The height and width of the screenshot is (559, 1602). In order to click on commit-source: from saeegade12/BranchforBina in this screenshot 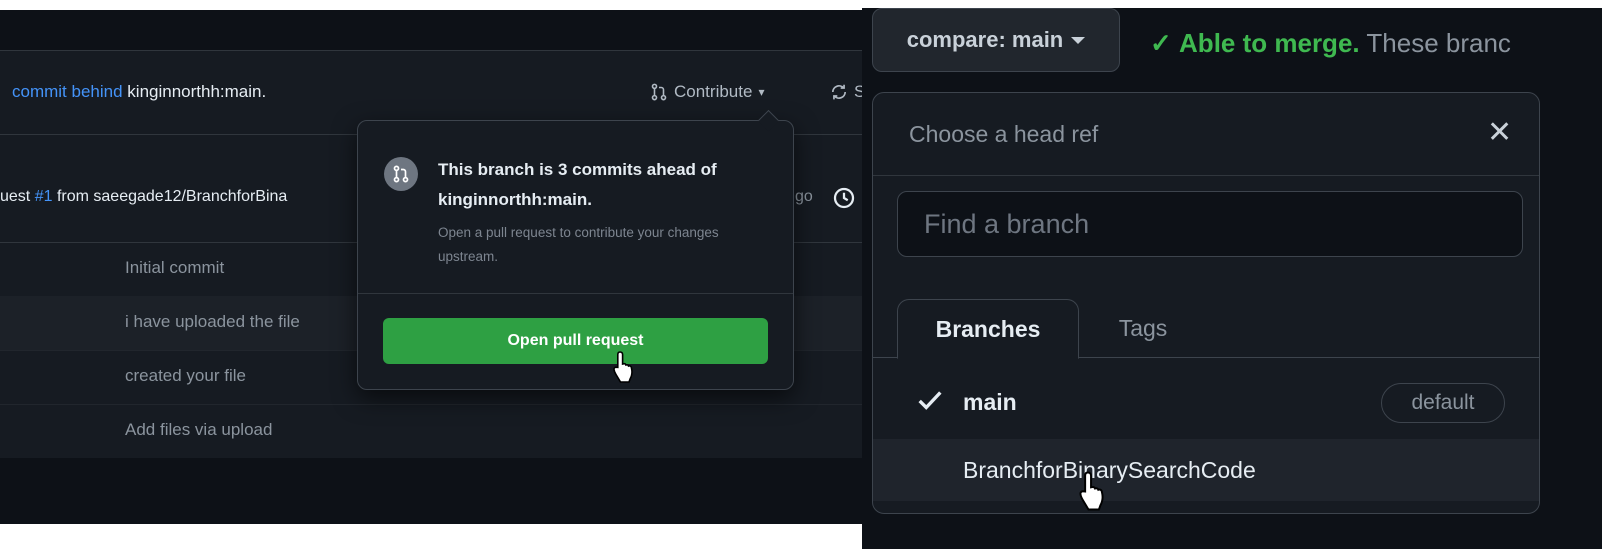, I will do `click(172, 196)`.